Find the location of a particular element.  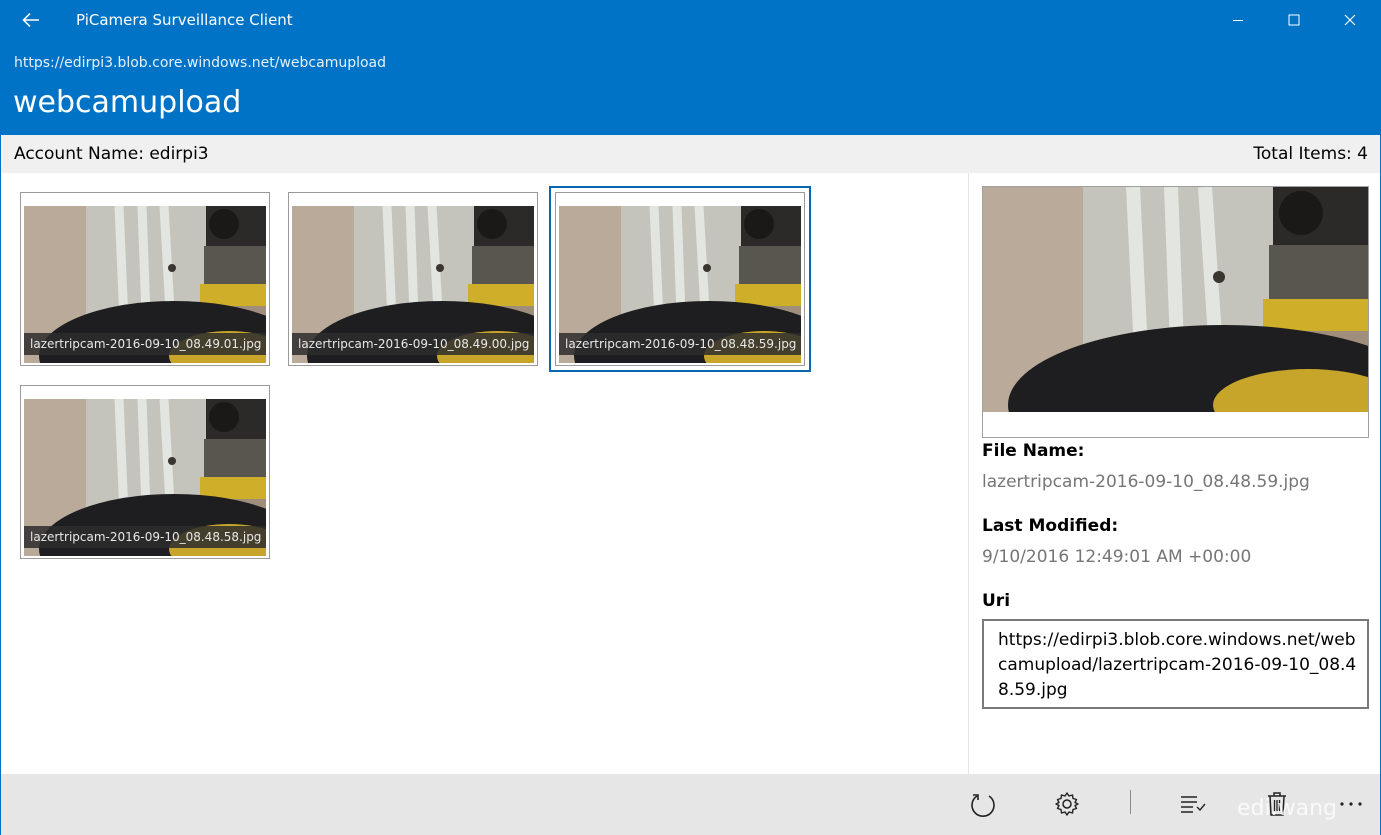

thumbnail-caption: lazertripcam-2016-09-10_08.49.01.jpg is located at coordinates (145, 344).